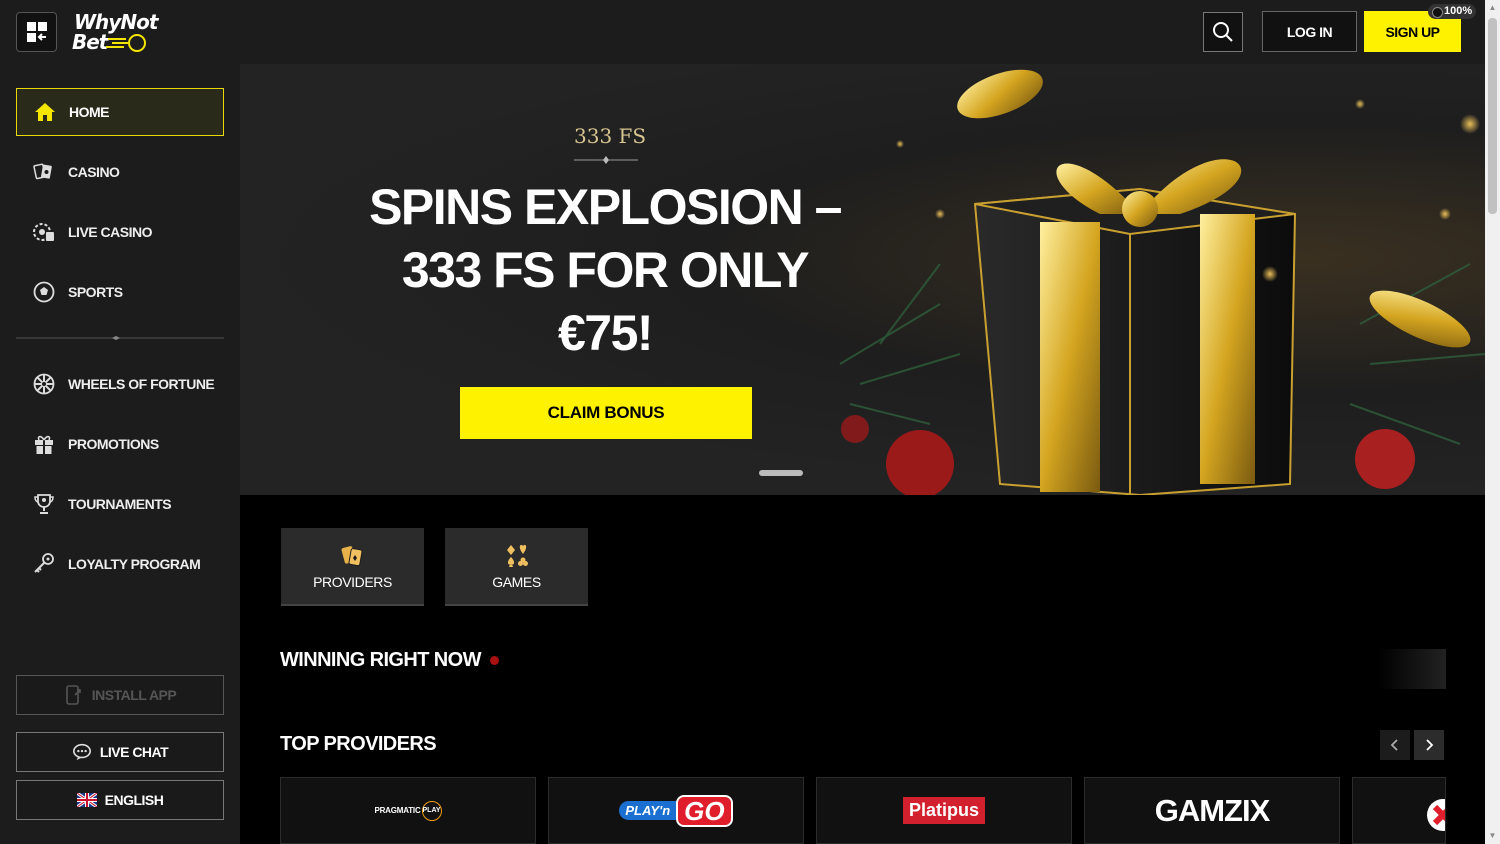  I want to click on provider-logo-text: GAMZIX, so click(1212, 810).